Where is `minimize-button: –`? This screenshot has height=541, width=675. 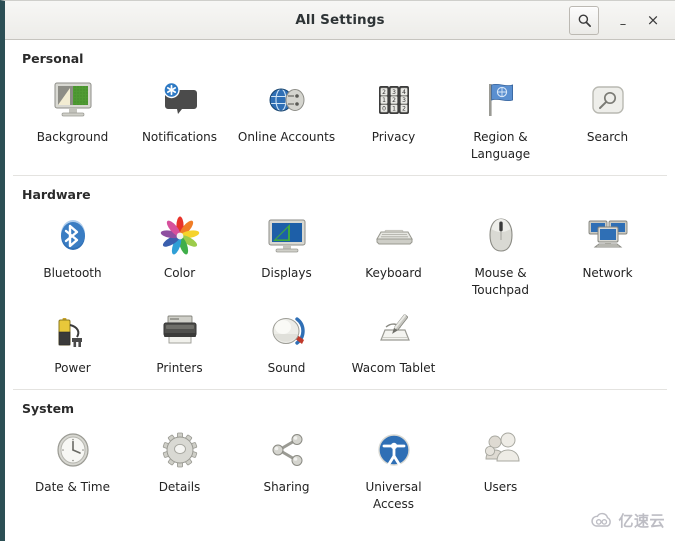
minimize-button: – is located at coordinates (623, 20).